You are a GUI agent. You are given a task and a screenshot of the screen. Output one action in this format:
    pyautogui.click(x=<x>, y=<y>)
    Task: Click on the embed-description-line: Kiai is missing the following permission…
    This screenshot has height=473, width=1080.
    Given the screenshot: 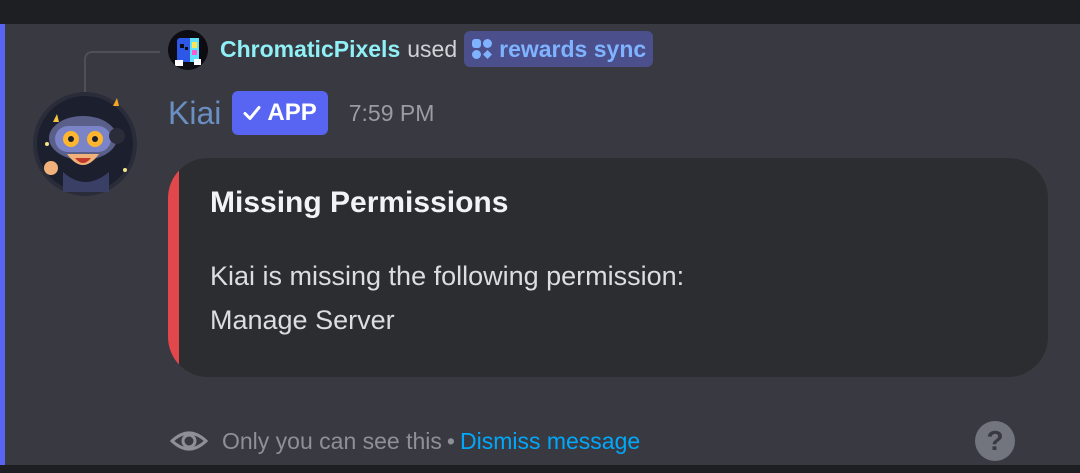 What is the action you would take?
    pyautogui.click(x=447, y=276)
    